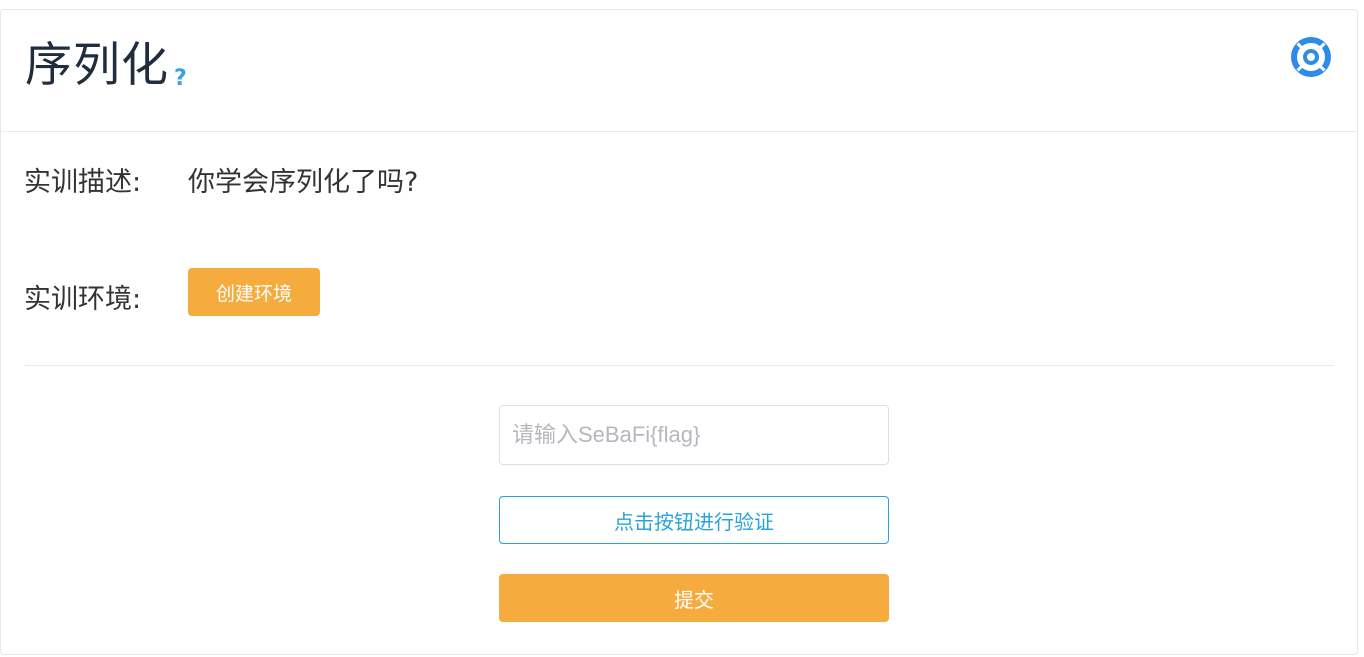  I want to click on submit-button: 提交, so click(694, 598).